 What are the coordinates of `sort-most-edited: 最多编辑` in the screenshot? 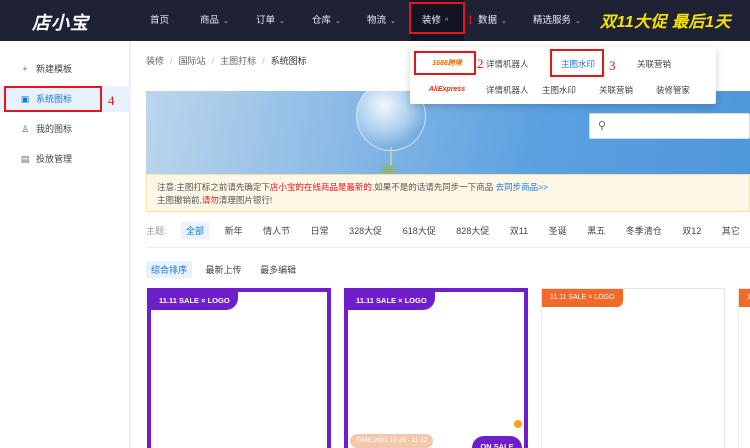 It's located at (278, 269).